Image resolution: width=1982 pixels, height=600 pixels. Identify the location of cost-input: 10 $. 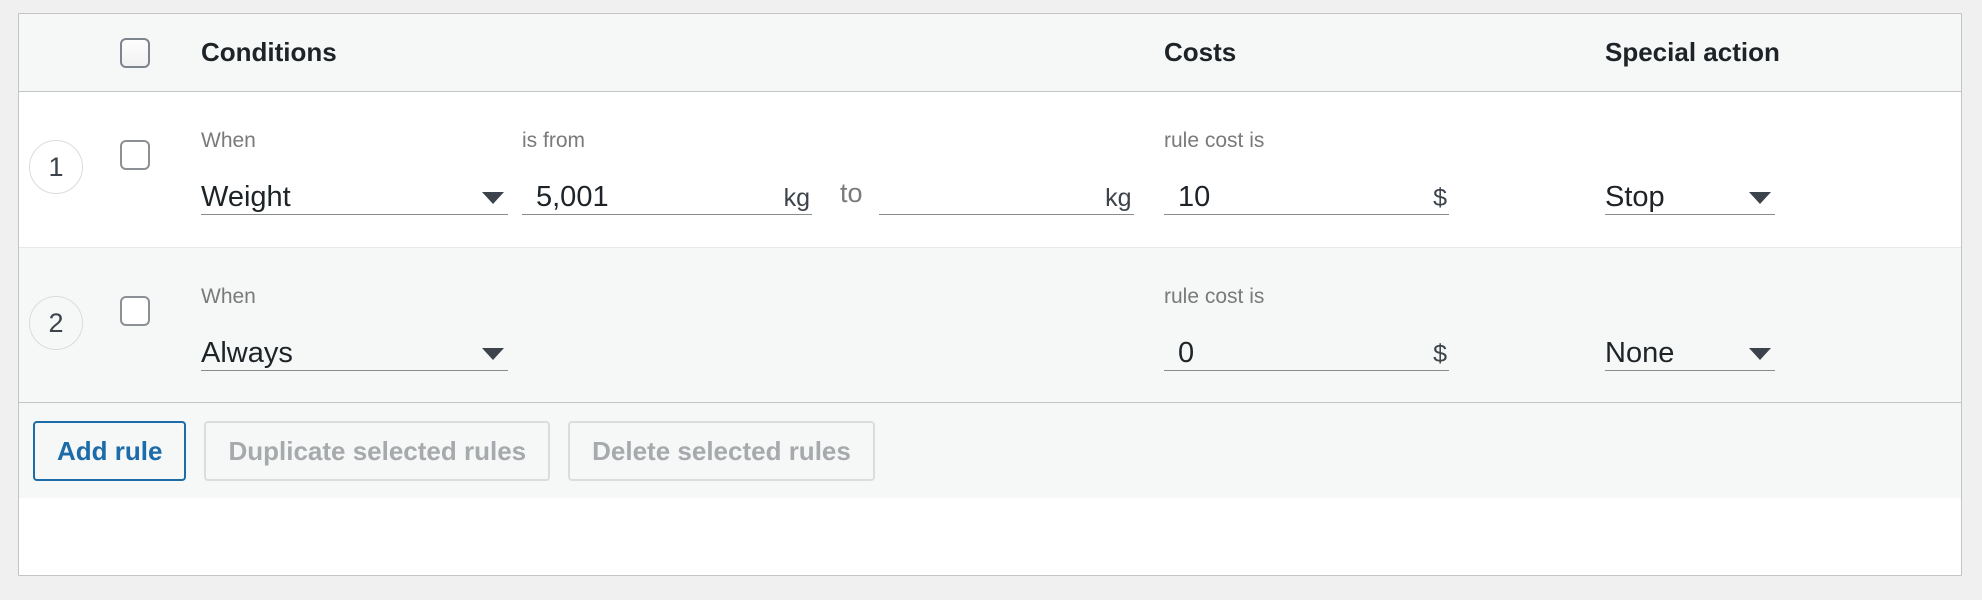
(1306, 193).